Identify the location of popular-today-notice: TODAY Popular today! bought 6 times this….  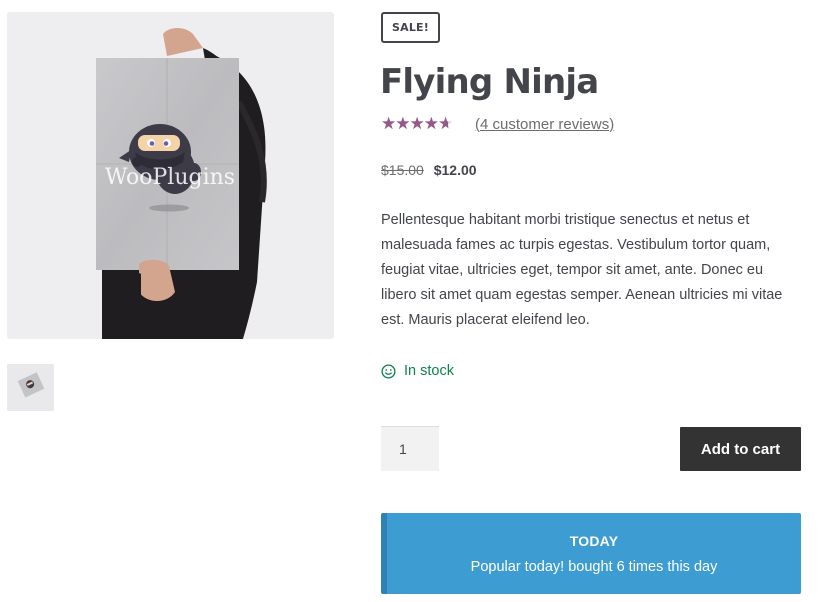
(591, 553).